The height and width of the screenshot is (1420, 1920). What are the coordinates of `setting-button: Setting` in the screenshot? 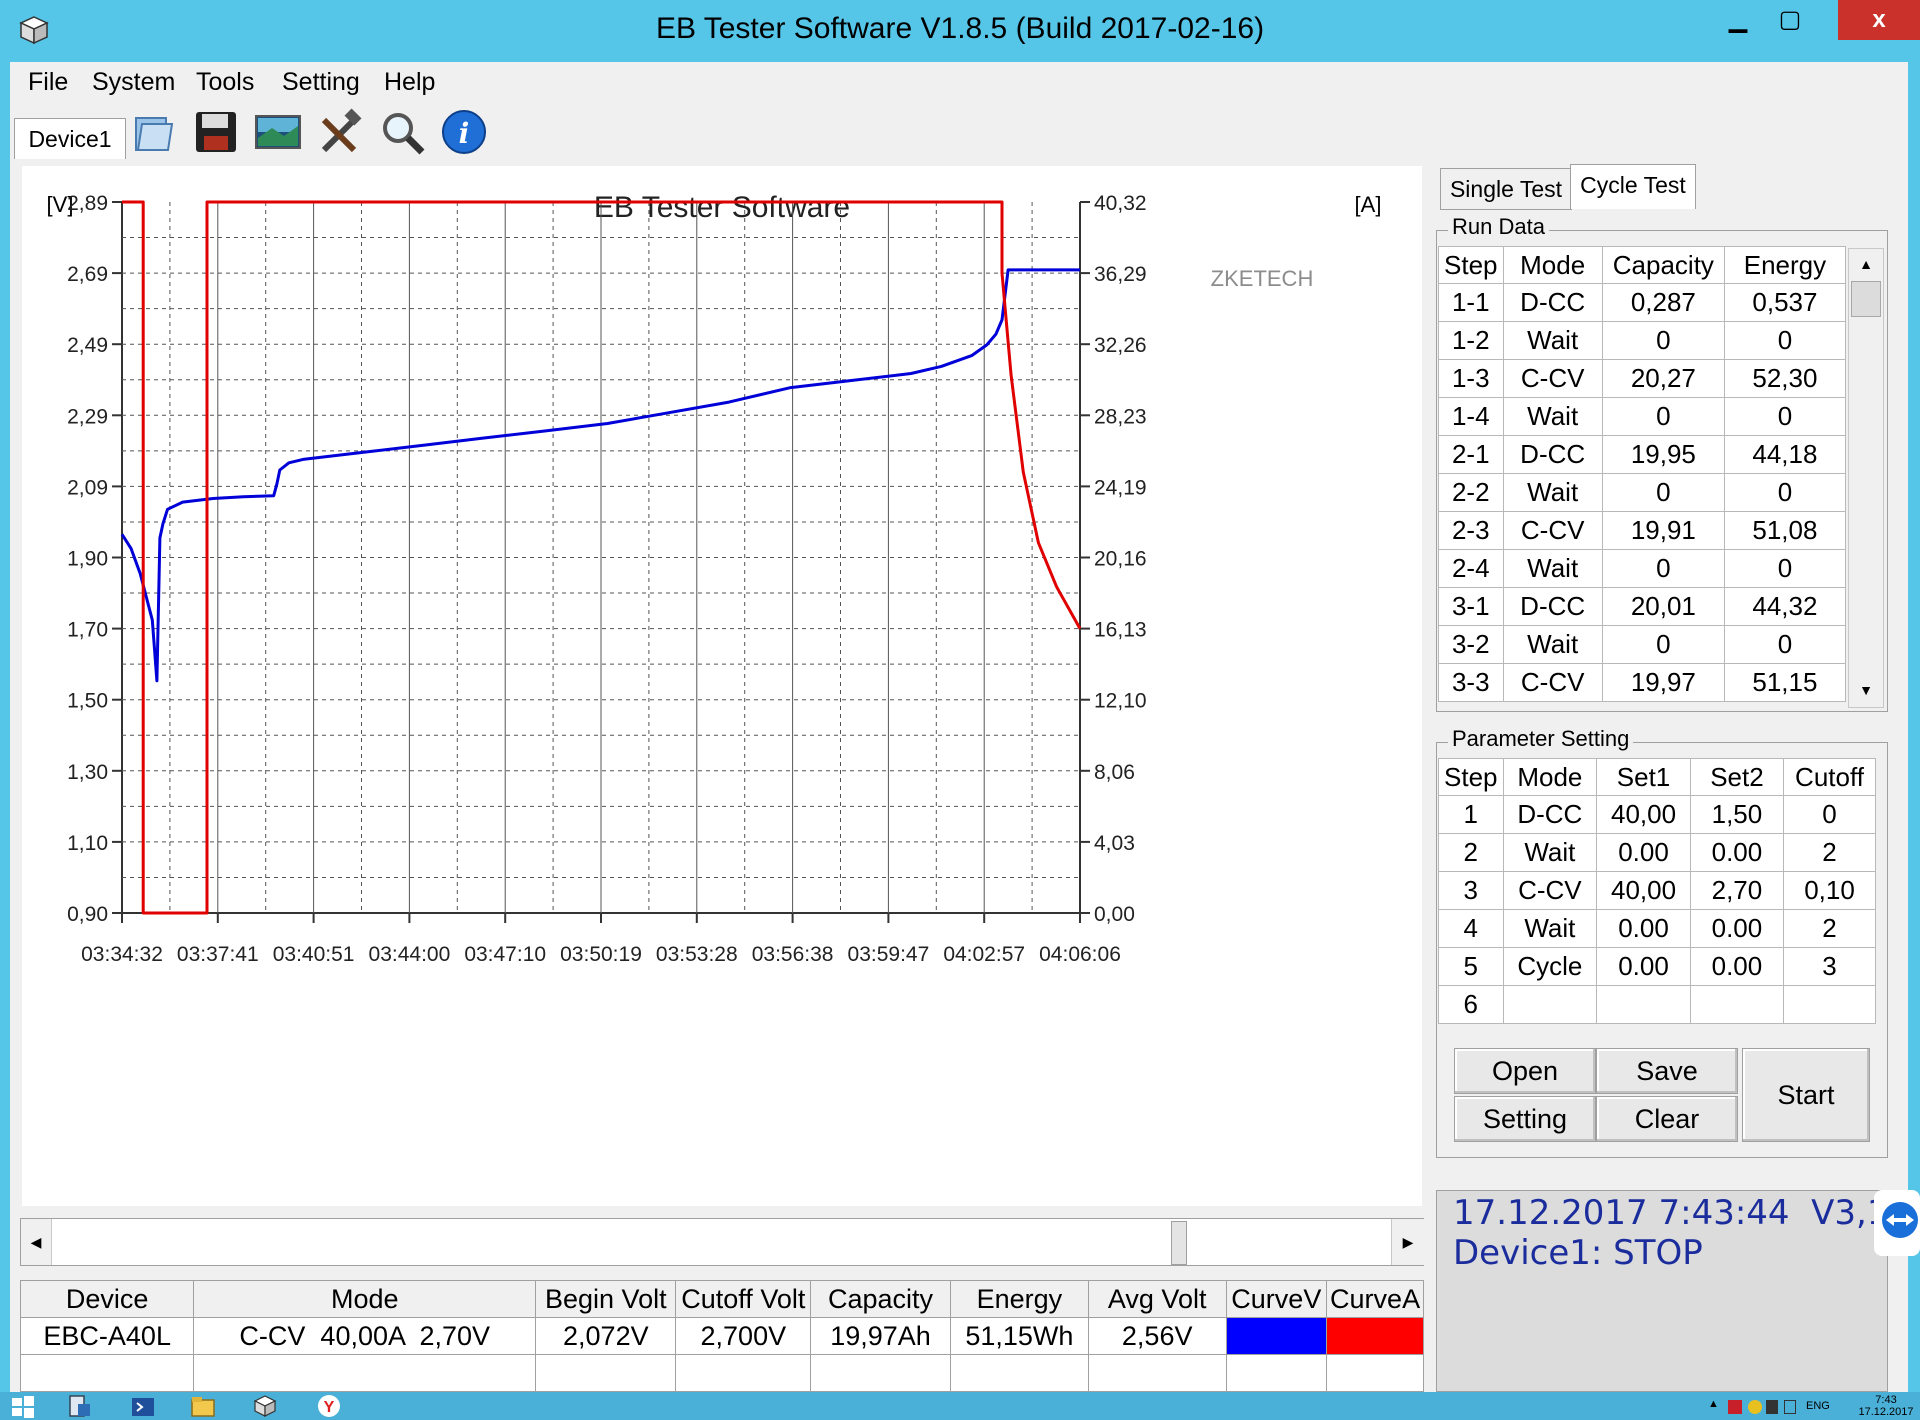 It's located at (1525, 1119).